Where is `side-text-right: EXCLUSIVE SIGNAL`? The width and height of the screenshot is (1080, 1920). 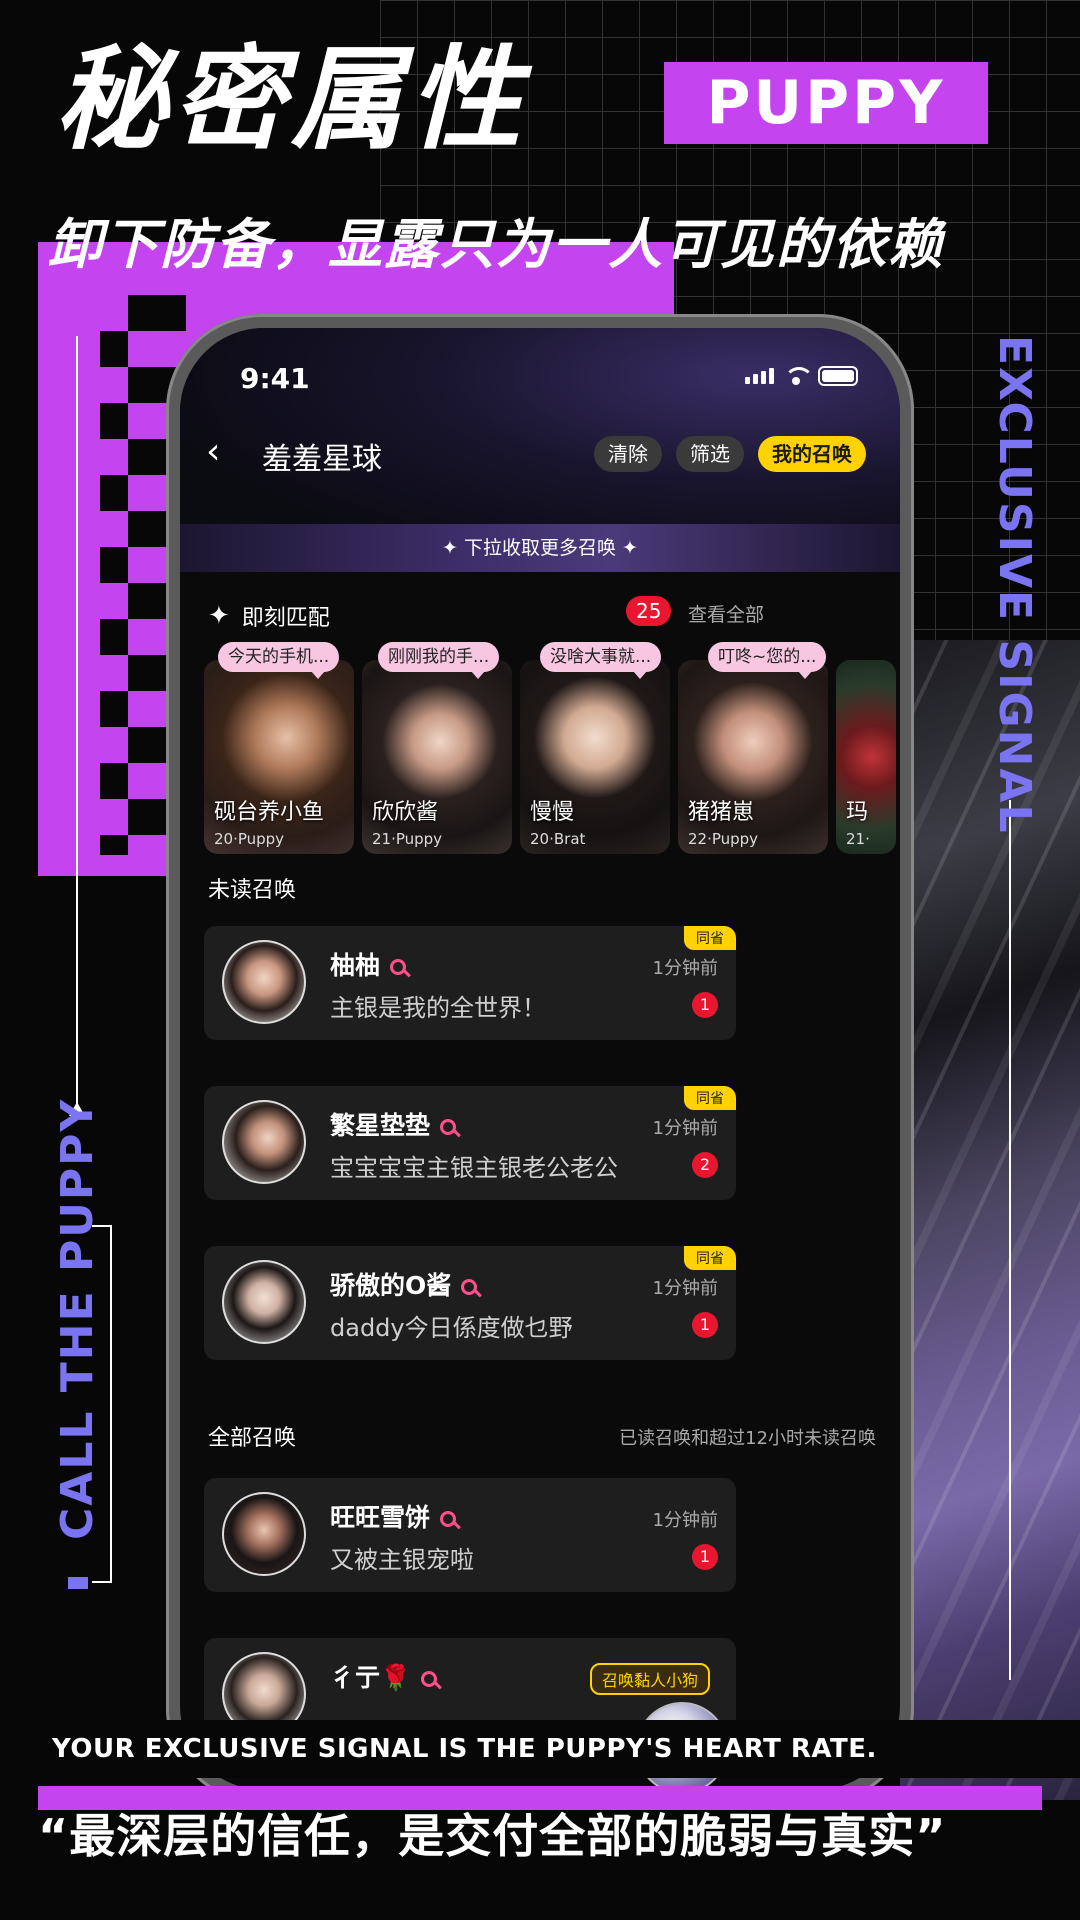 side-text-right: EXCLUSIVE SIGNAL is located at coordinates (1014, 585).